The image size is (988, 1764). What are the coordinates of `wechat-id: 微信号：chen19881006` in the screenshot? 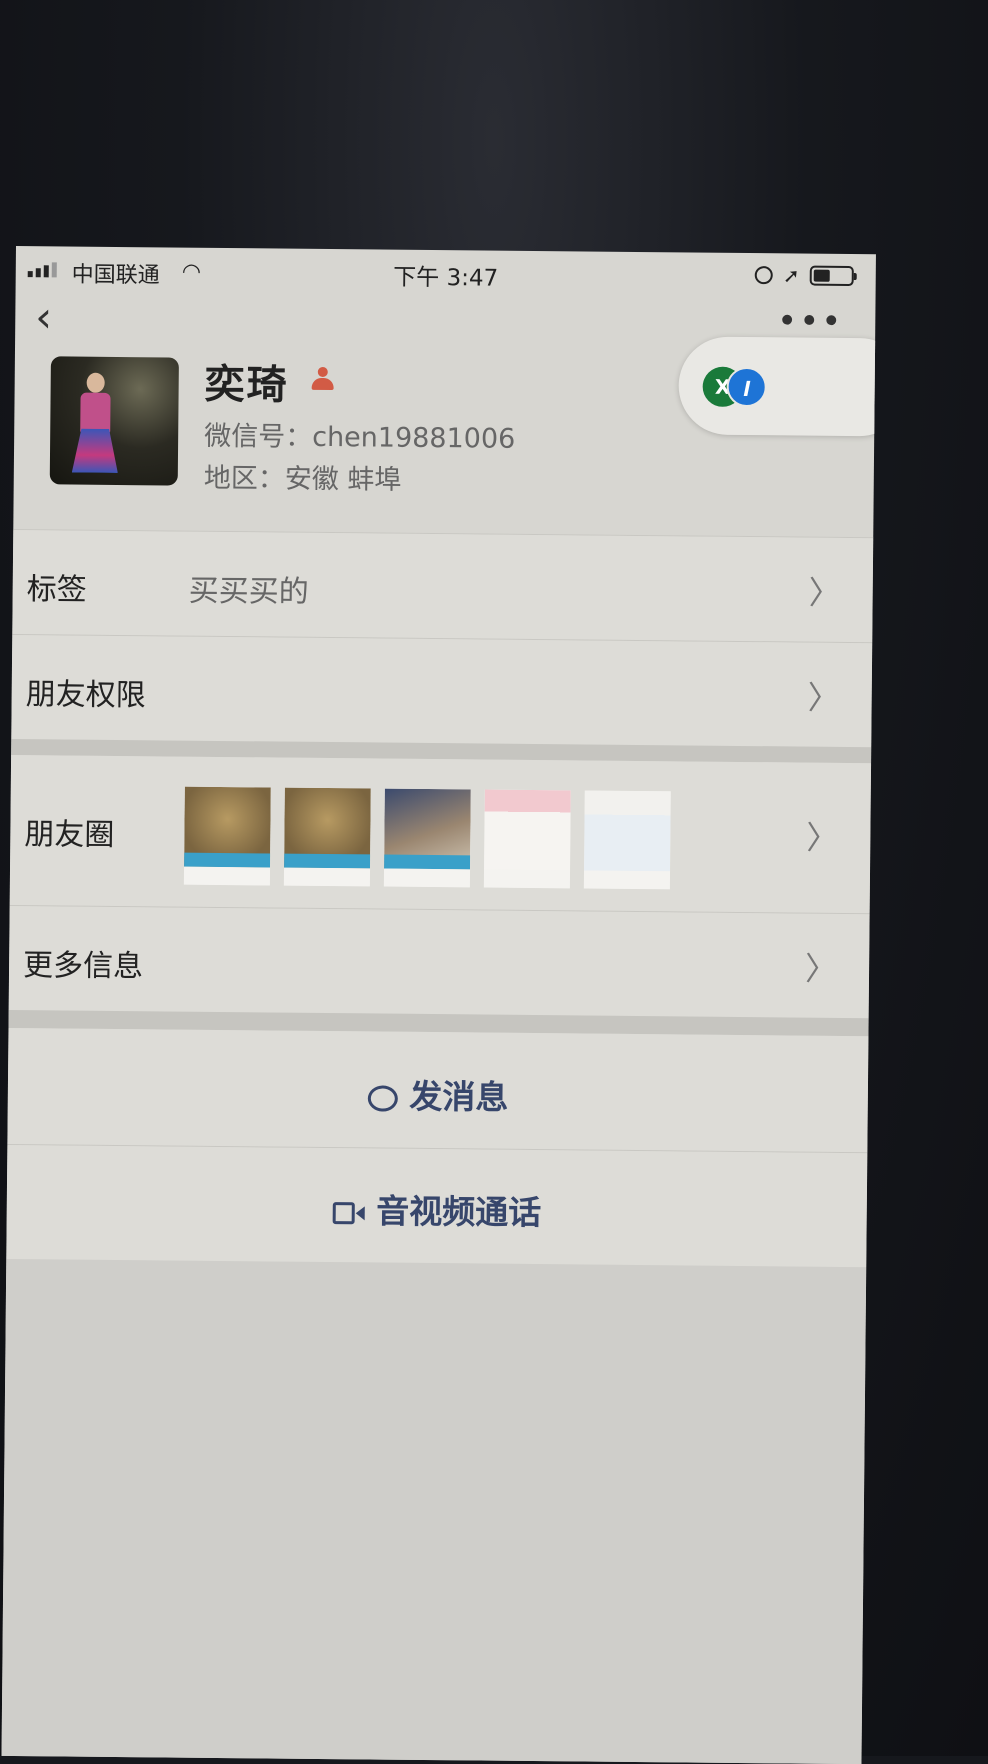 It's located at (360, 437).